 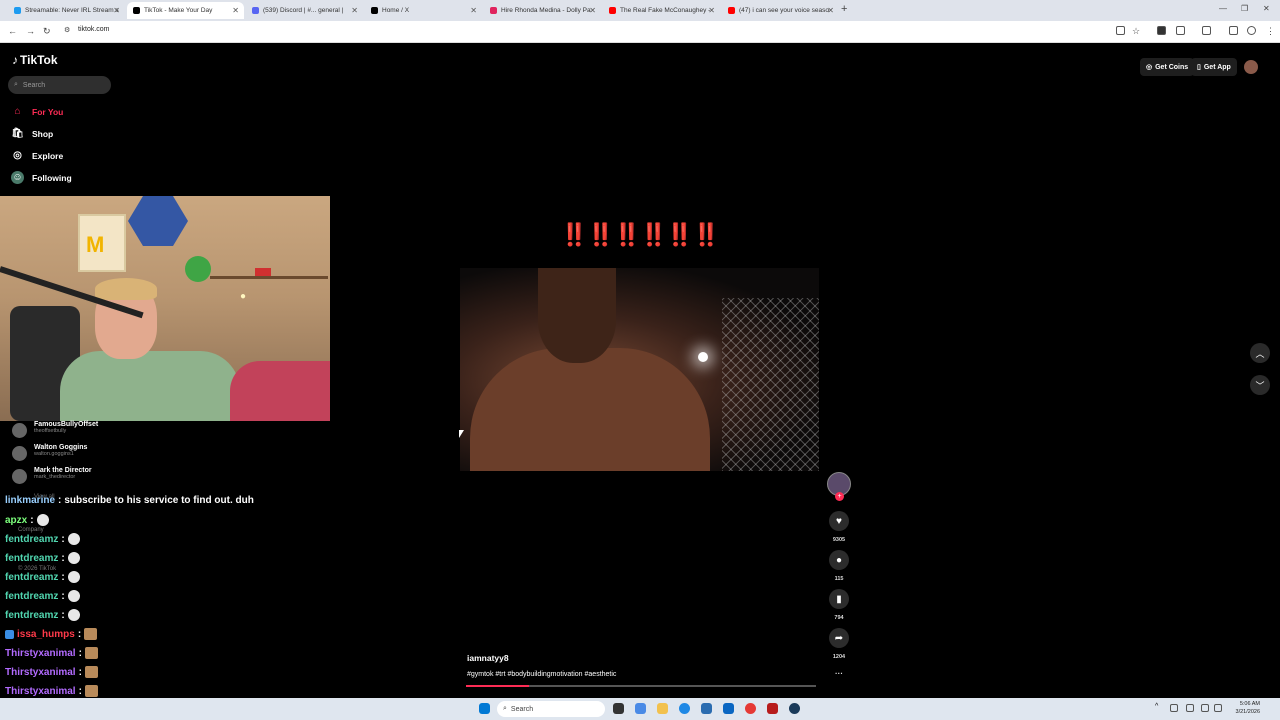 I want to click on chat-message: fentdreamz :, so click(x=42, y=577).